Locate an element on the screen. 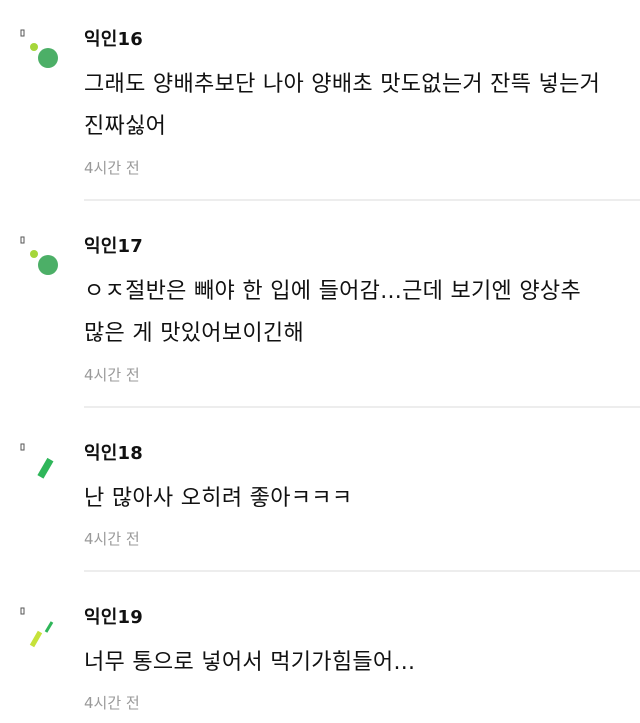 Image resolution: width=640 pixels, height=723 pixels. green-bar-icon is located at coordinates (42, 467).